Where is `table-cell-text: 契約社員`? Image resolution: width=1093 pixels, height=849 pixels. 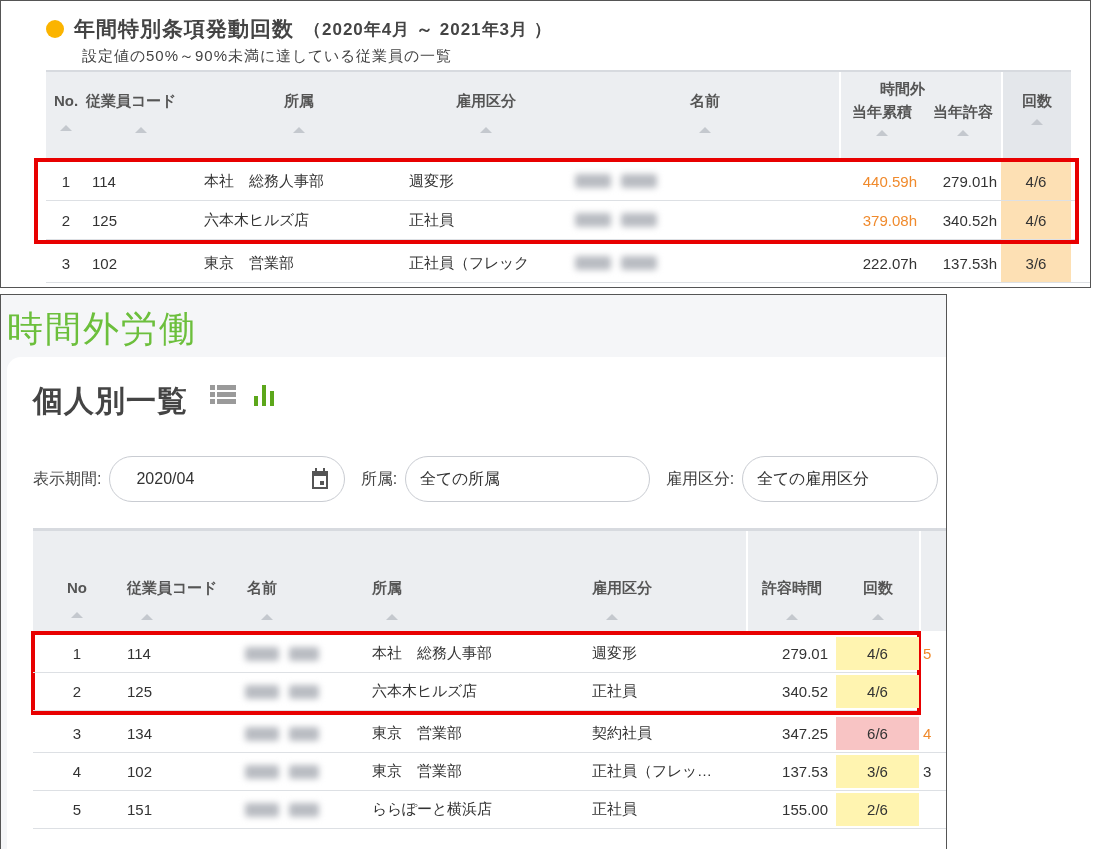
table-cell-text: 契約社員 is located at coordinates (622, 733).